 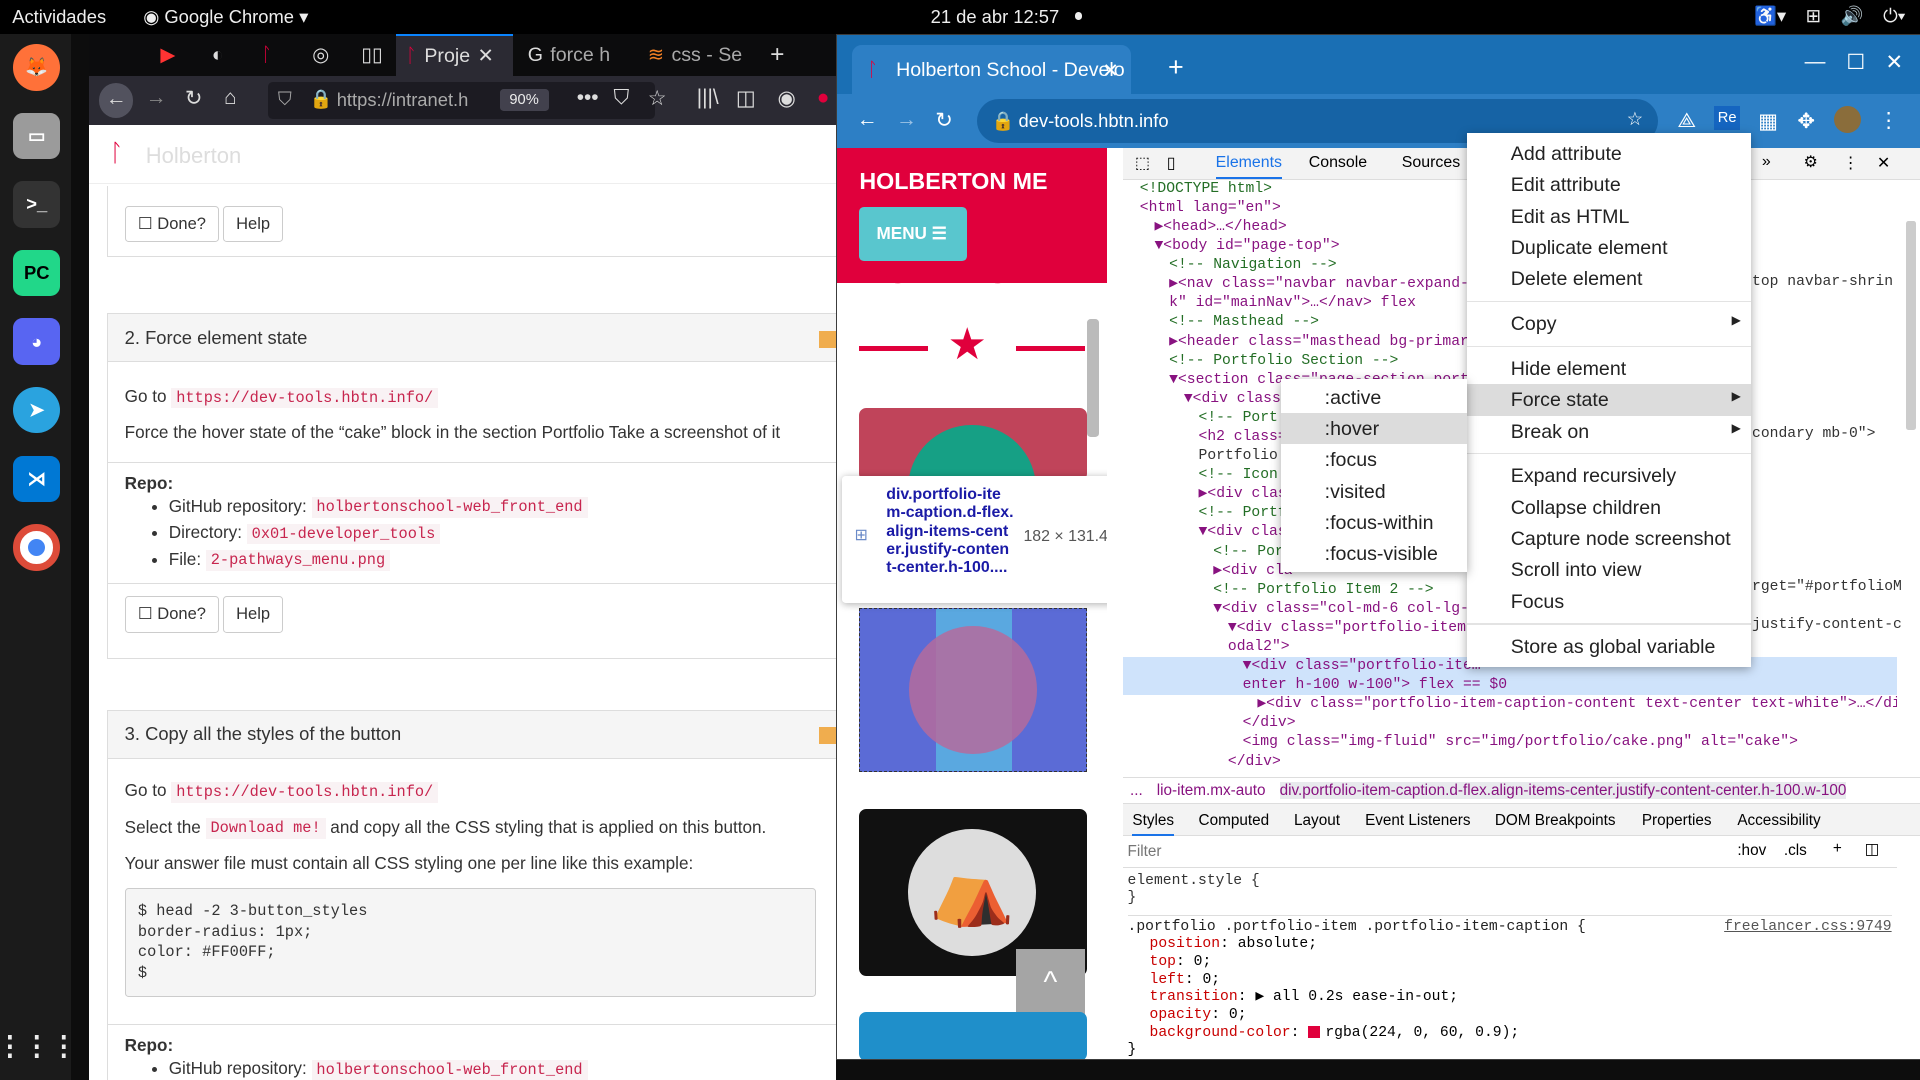 I want to click on css-property: background-color: rgba(224, 0, 60, 0.9);, so click(x=1510, y=1034).